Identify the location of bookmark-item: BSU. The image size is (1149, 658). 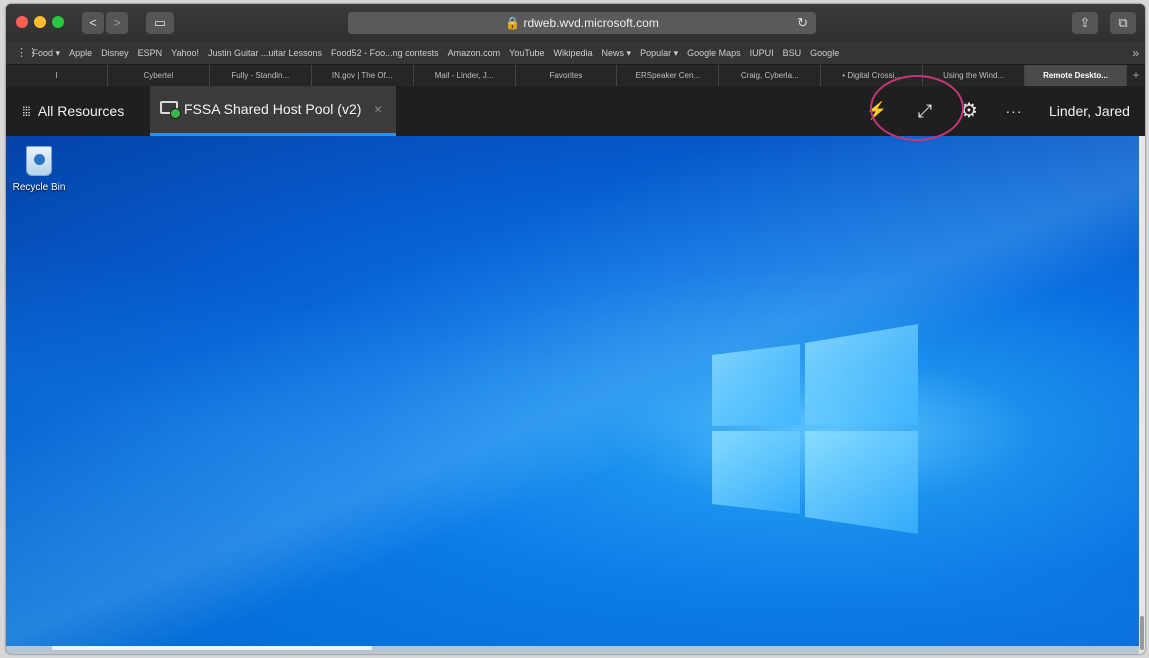
(792, 53).